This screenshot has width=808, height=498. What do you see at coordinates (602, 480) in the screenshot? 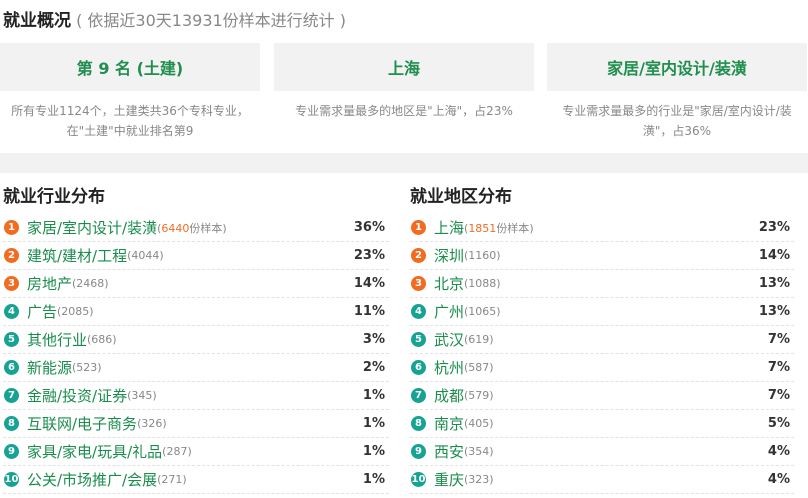
I see `region-row: 10 重庆 (323) 4%` at bounding box center [602, 480].